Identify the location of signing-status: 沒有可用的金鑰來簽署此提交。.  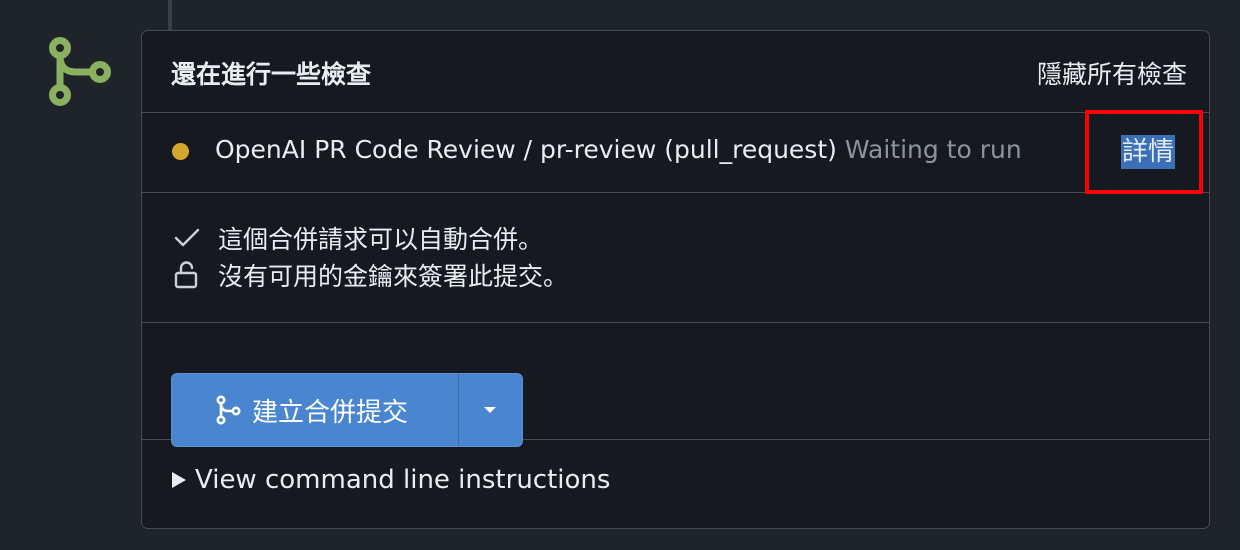
(370, 275).